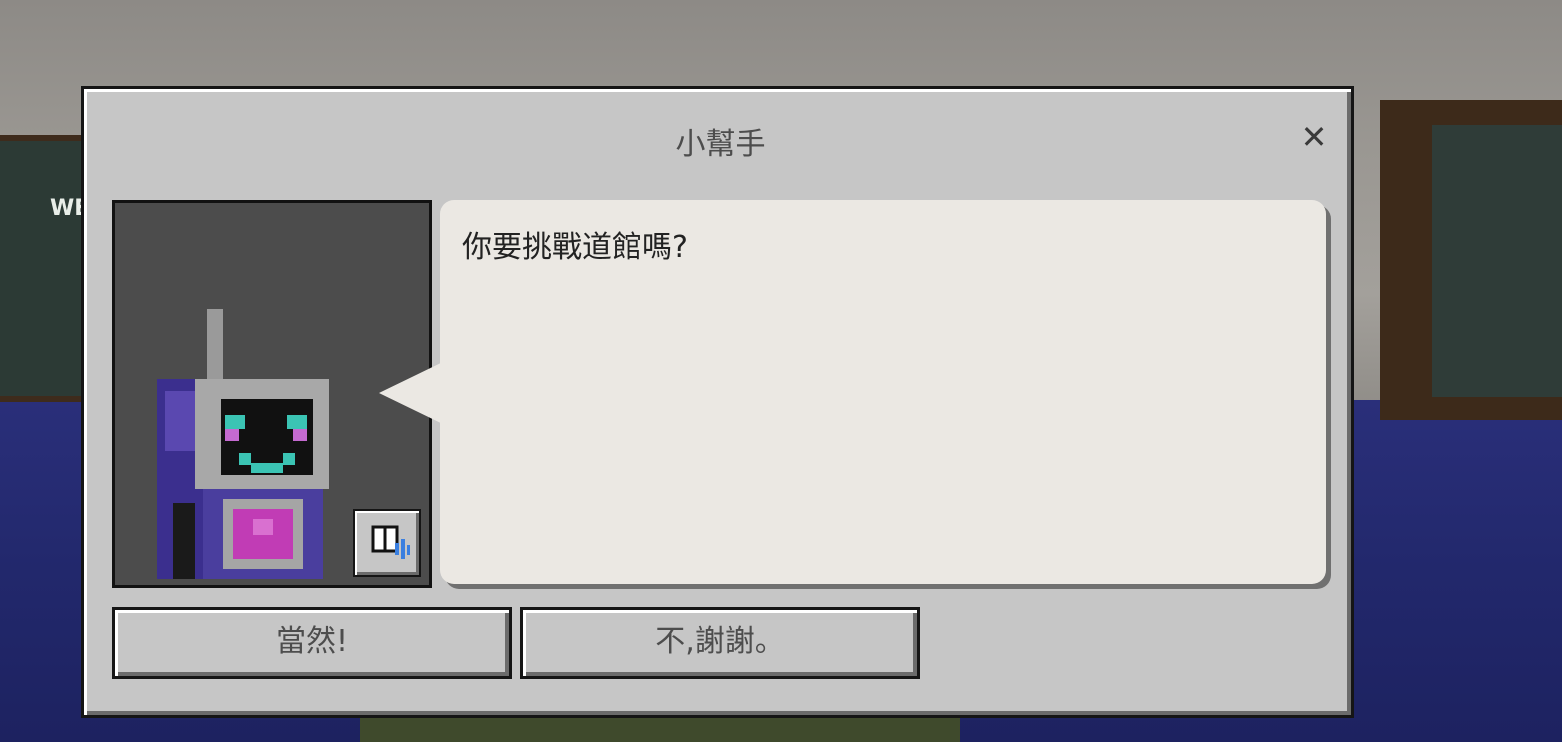 This screenshot has width=1562, height=742. I want to click on read-aloud-button, so click(387, 543).